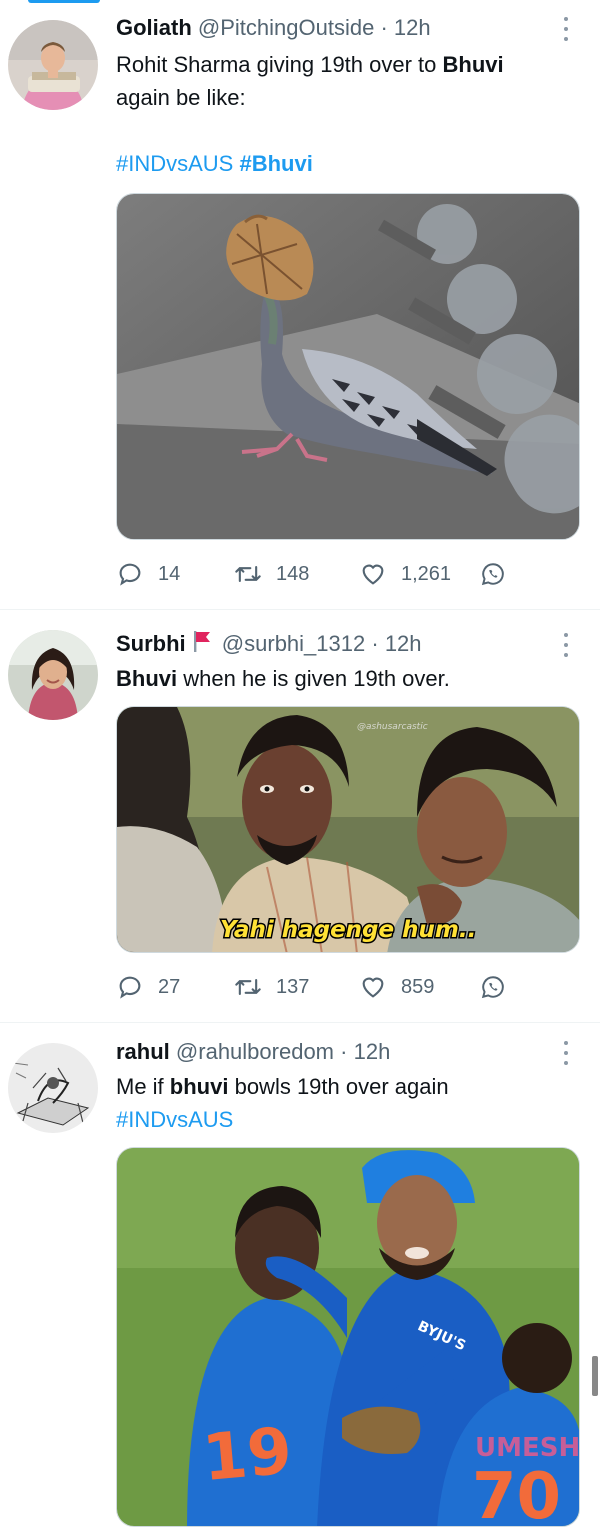 The height and width of the screenshot is (1527, 600). I want to click on retweet-count: 137, so click(293, 986).